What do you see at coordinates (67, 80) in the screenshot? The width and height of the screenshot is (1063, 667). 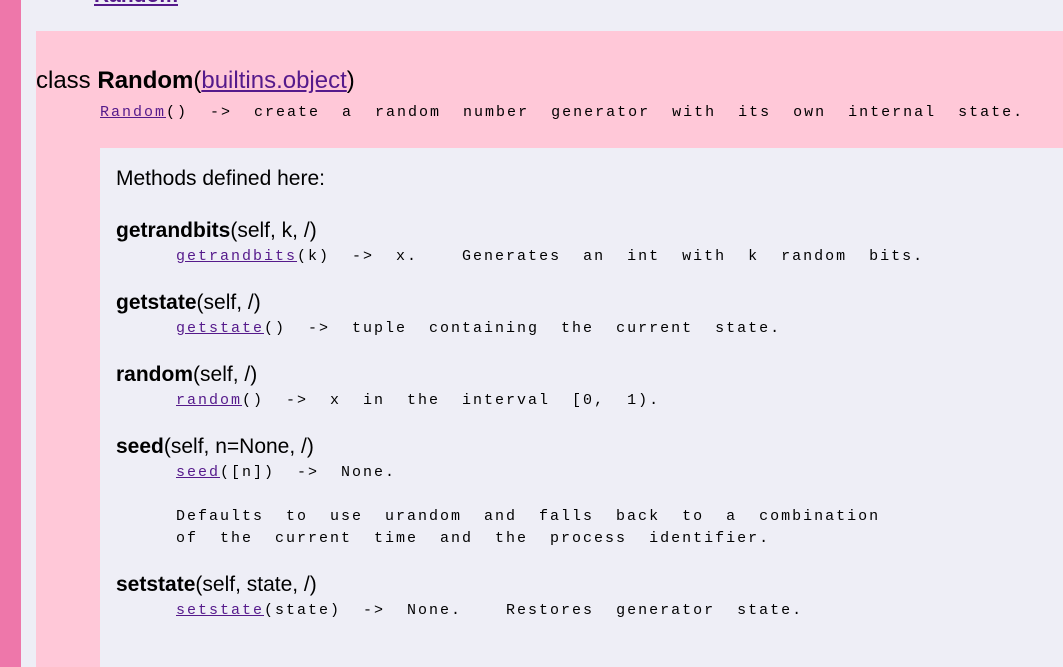 I see `class-keyword: class` at bounding box center [67, 80].